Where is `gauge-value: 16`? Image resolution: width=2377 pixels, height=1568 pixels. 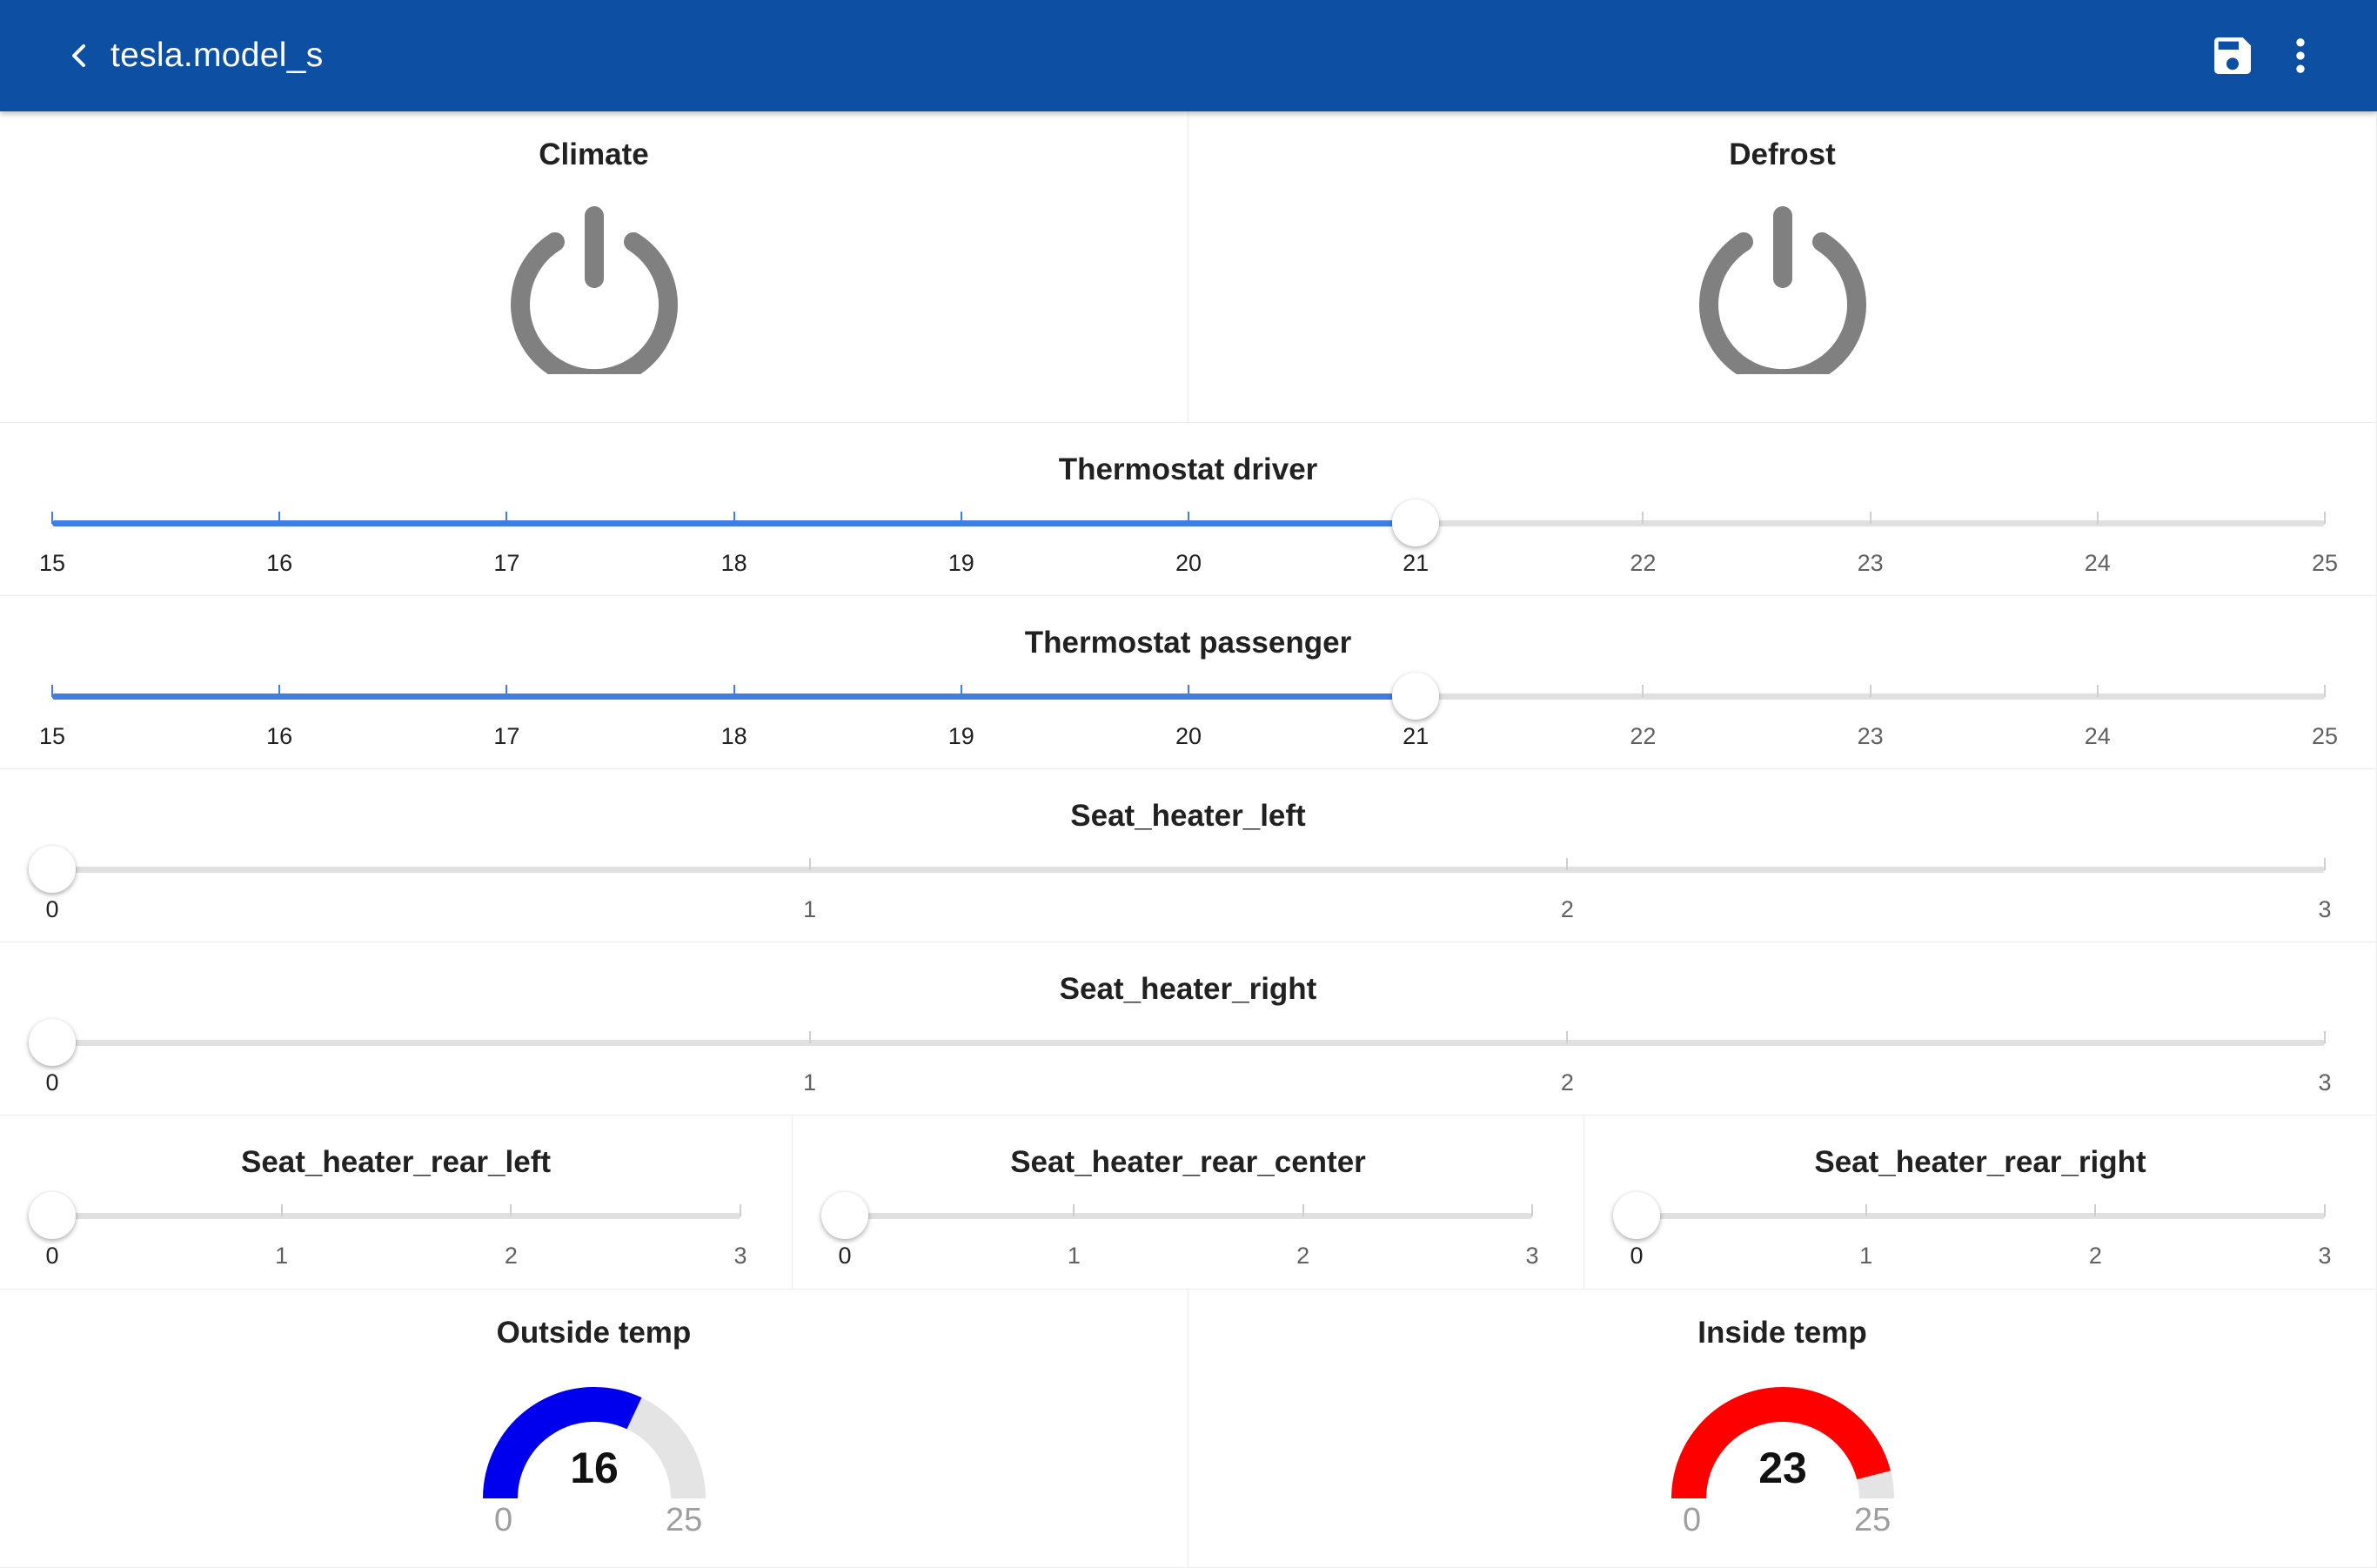
gauge-value: 16 is located at coordinates (594, 1468).